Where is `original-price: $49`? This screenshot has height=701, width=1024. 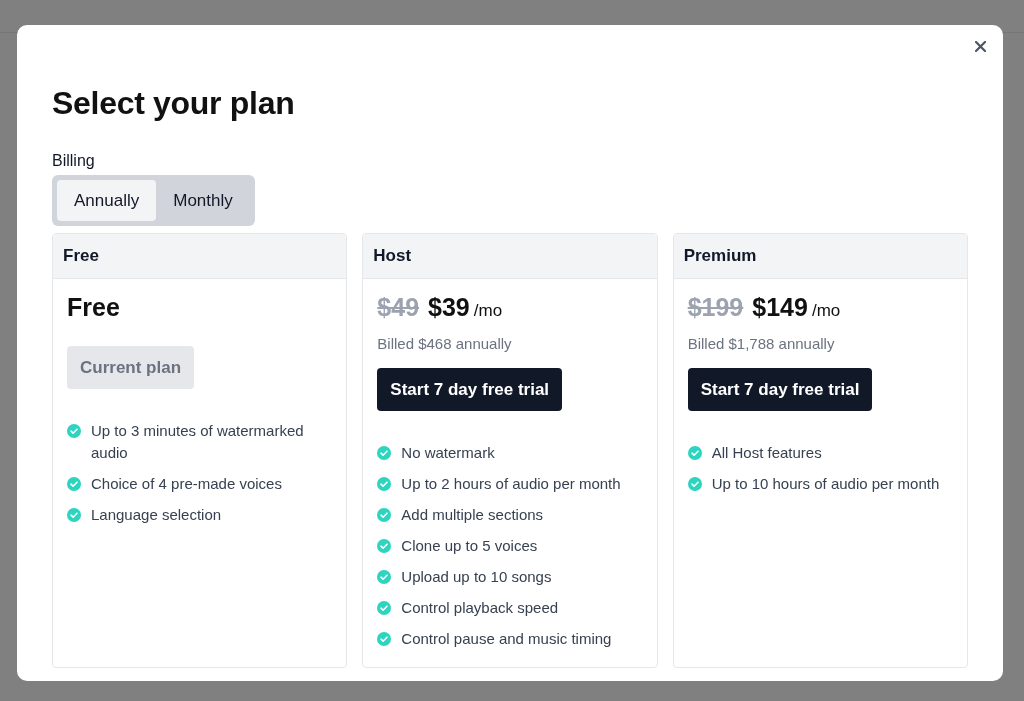 original-price: $49 is located at coordinates (398, 307).